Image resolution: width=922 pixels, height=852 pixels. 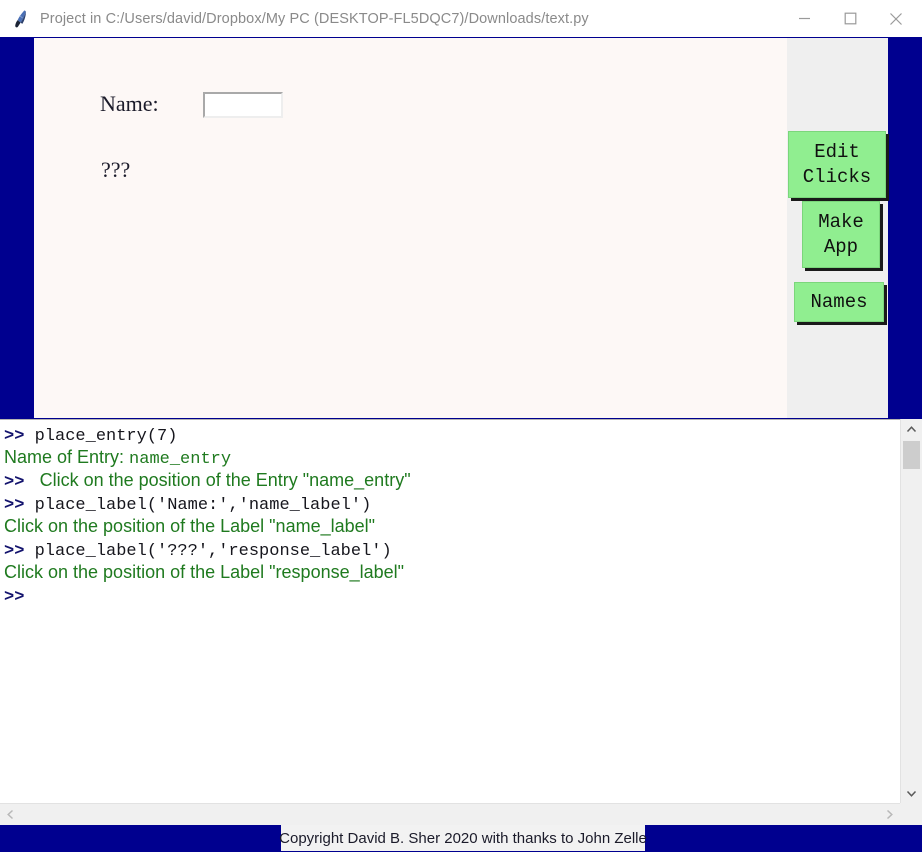 I want to click on edit-clicks-button: Edit Clicks, so click(x=837, y=164).